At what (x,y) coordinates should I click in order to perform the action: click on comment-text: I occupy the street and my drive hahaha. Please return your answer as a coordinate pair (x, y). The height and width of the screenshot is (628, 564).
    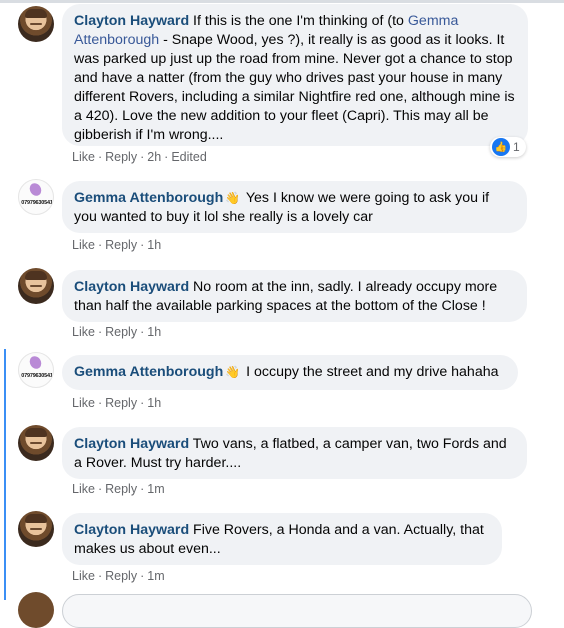
    Looking at the image, I should click on (370, 372).